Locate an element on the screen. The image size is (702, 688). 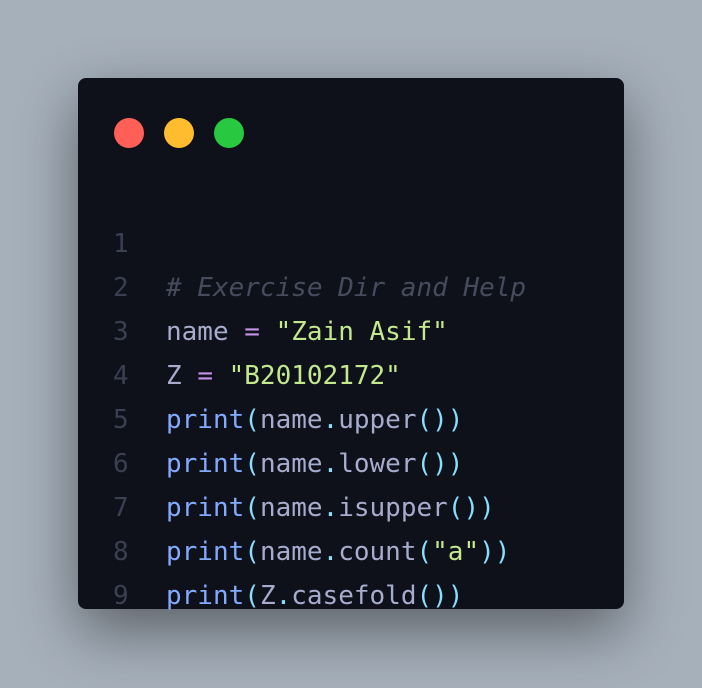
object-name: Z is located at coordinates (267, 596).